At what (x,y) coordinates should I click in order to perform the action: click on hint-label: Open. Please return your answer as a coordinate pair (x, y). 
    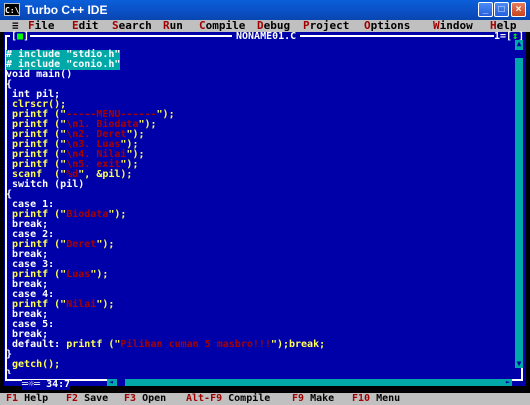
    Looking at the image, I should click on (151, 398).